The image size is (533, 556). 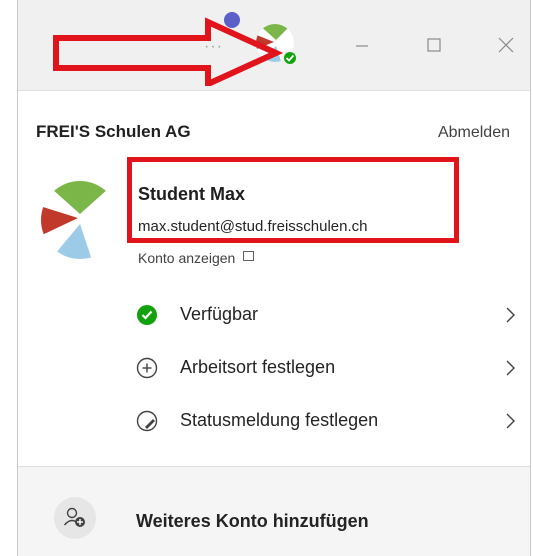 I want to click on profile-avatar, so click(x=80, y=220).